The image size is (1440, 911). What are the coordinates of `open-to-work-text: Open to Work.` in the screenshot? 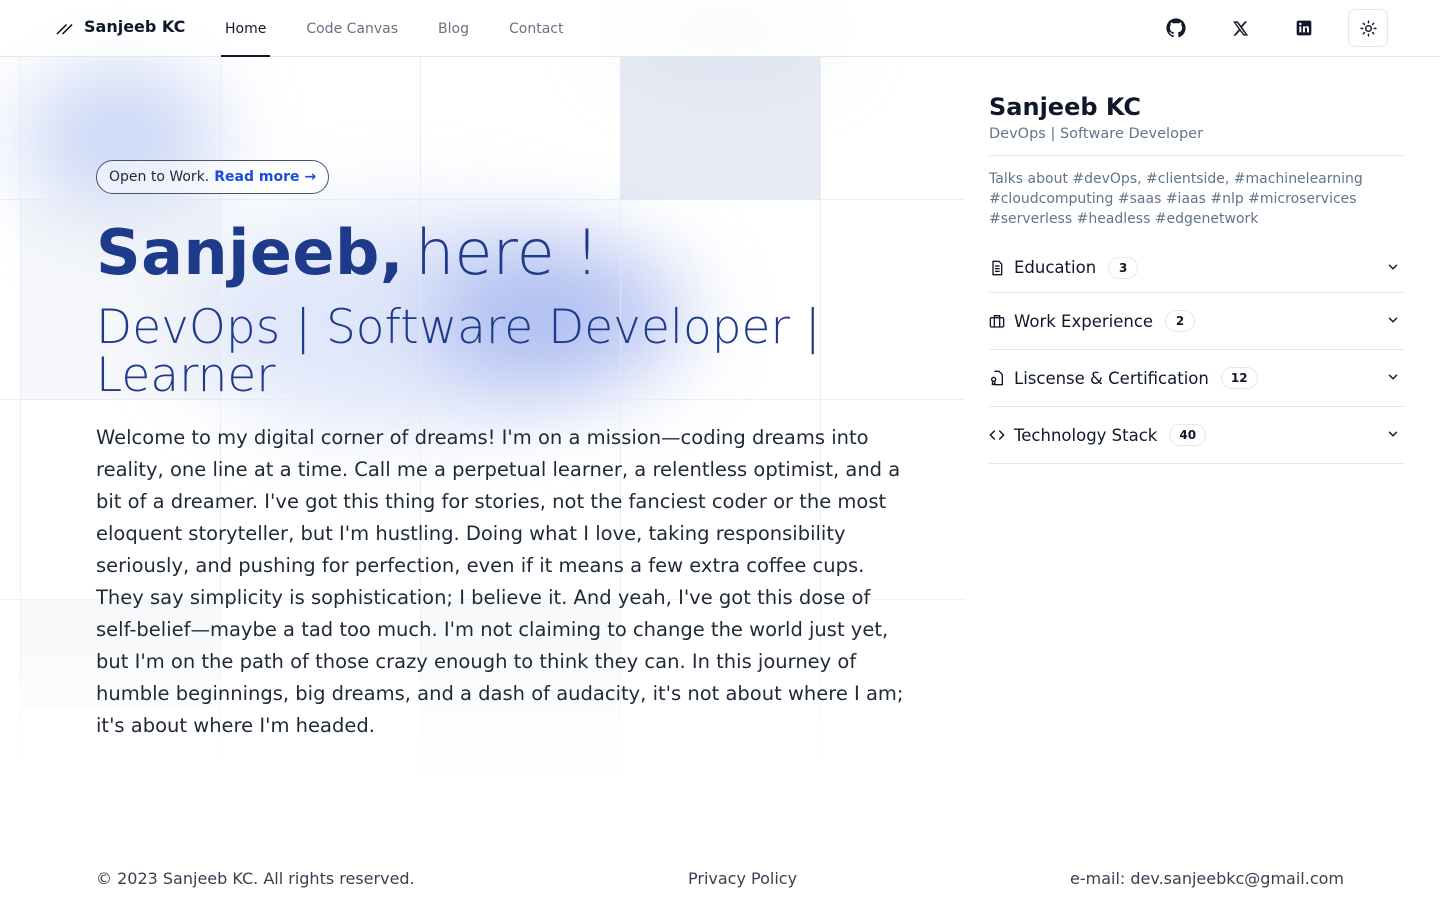 It's located at (159, 177).